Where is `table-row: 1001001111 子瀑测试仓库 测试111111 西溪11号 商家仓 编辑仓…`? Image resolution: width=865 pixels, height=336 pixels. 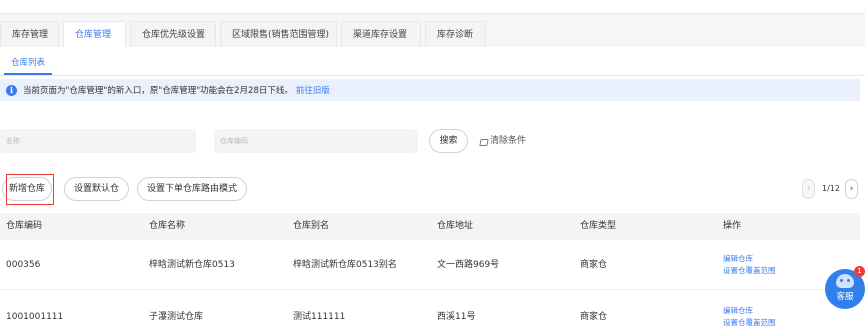
table-row: 1001001111 子瀑测试仓库 测试111111 西溪11号 商家仓 编辑仓… is located at coordinates (430, 314).